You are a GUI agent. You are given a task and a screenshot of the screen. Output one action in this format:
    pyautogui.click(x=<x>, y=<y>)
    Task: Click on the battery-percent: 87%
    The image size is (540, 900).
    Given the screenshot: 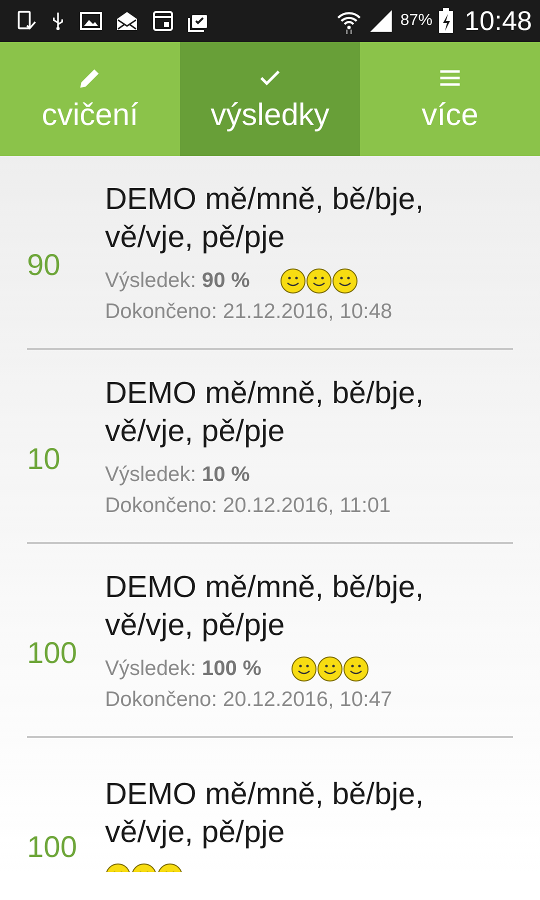 What is the action you would take?
    pyautogui.click(x=416, y=21)
    